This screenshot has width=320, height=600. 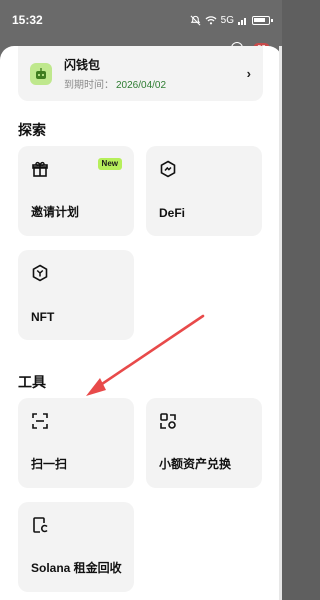 I want to click on tile-label: Solana 租金回收, so click(x=76, y=568).